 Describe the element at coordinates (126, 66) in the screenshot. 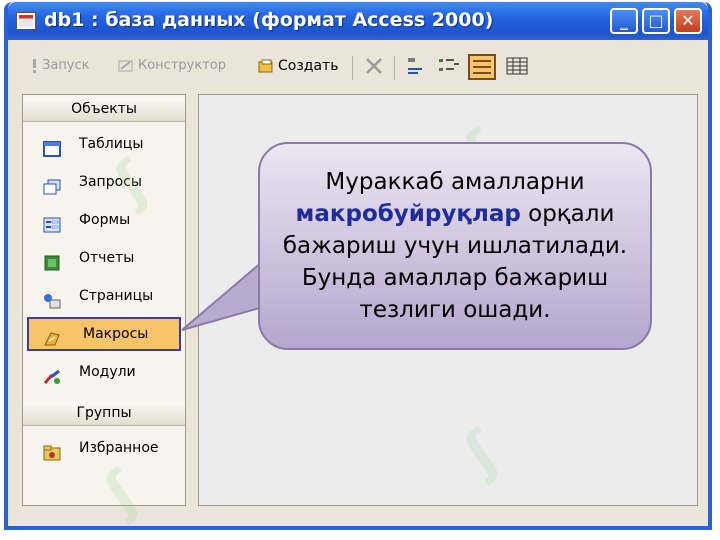

I see `design-icon` at that location.